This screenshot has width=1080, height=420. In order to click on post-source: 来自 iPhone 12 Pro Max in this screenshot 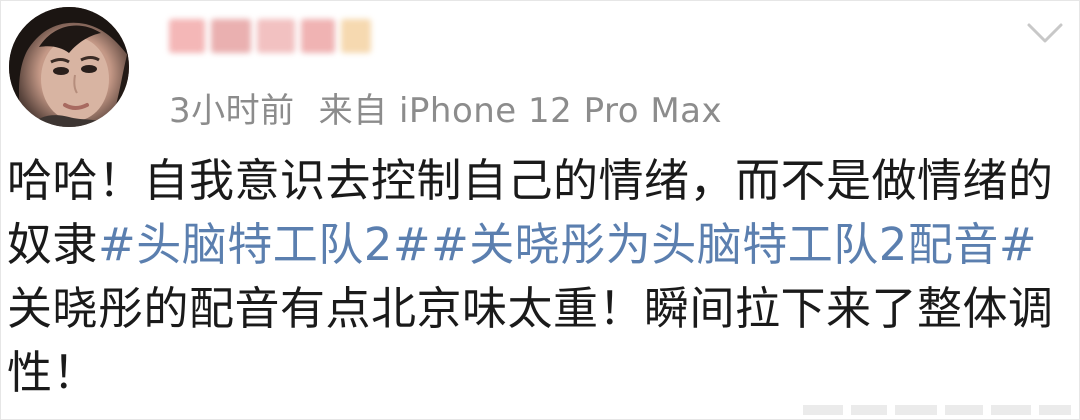, I will do `click(520, 111)`.